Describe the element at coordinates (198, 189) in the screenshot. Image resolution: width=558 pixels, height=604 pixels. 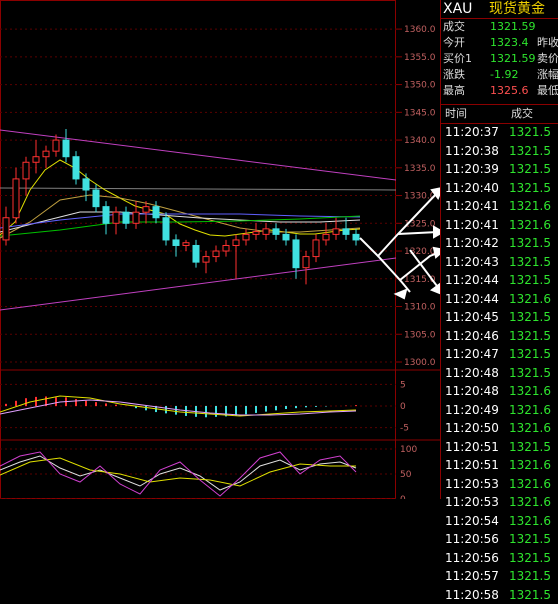
I see `horizontal-line` at that location.